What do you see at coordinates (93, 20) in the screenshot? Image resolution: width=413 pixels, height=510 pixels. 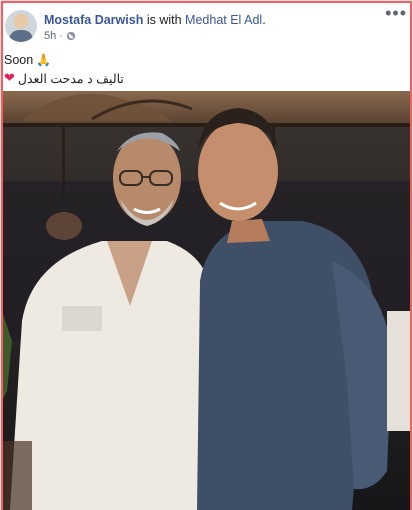 I see `author-name-link: Mostafa Darwish` at bounding box center [93, 20].